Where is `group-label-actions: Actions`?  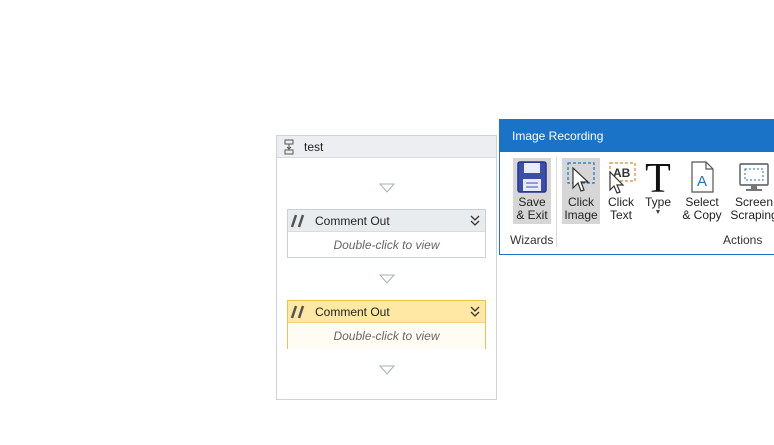 group-label-actions: Actions is located at coordinates (743, 240).